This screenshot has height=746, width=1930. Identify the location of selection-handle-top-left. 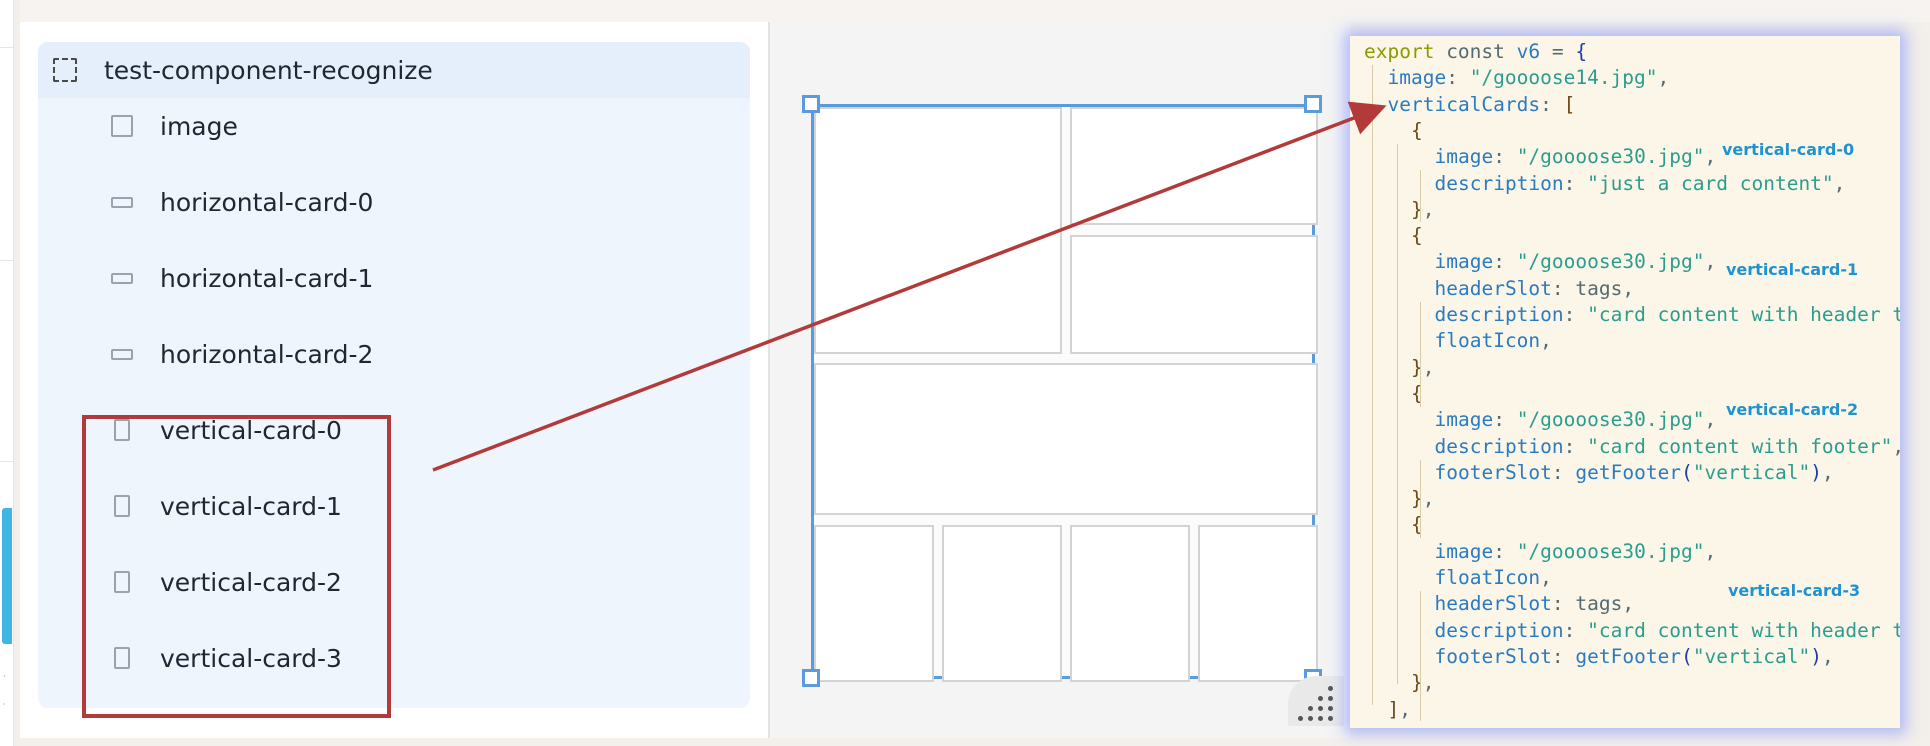
(811, 104).